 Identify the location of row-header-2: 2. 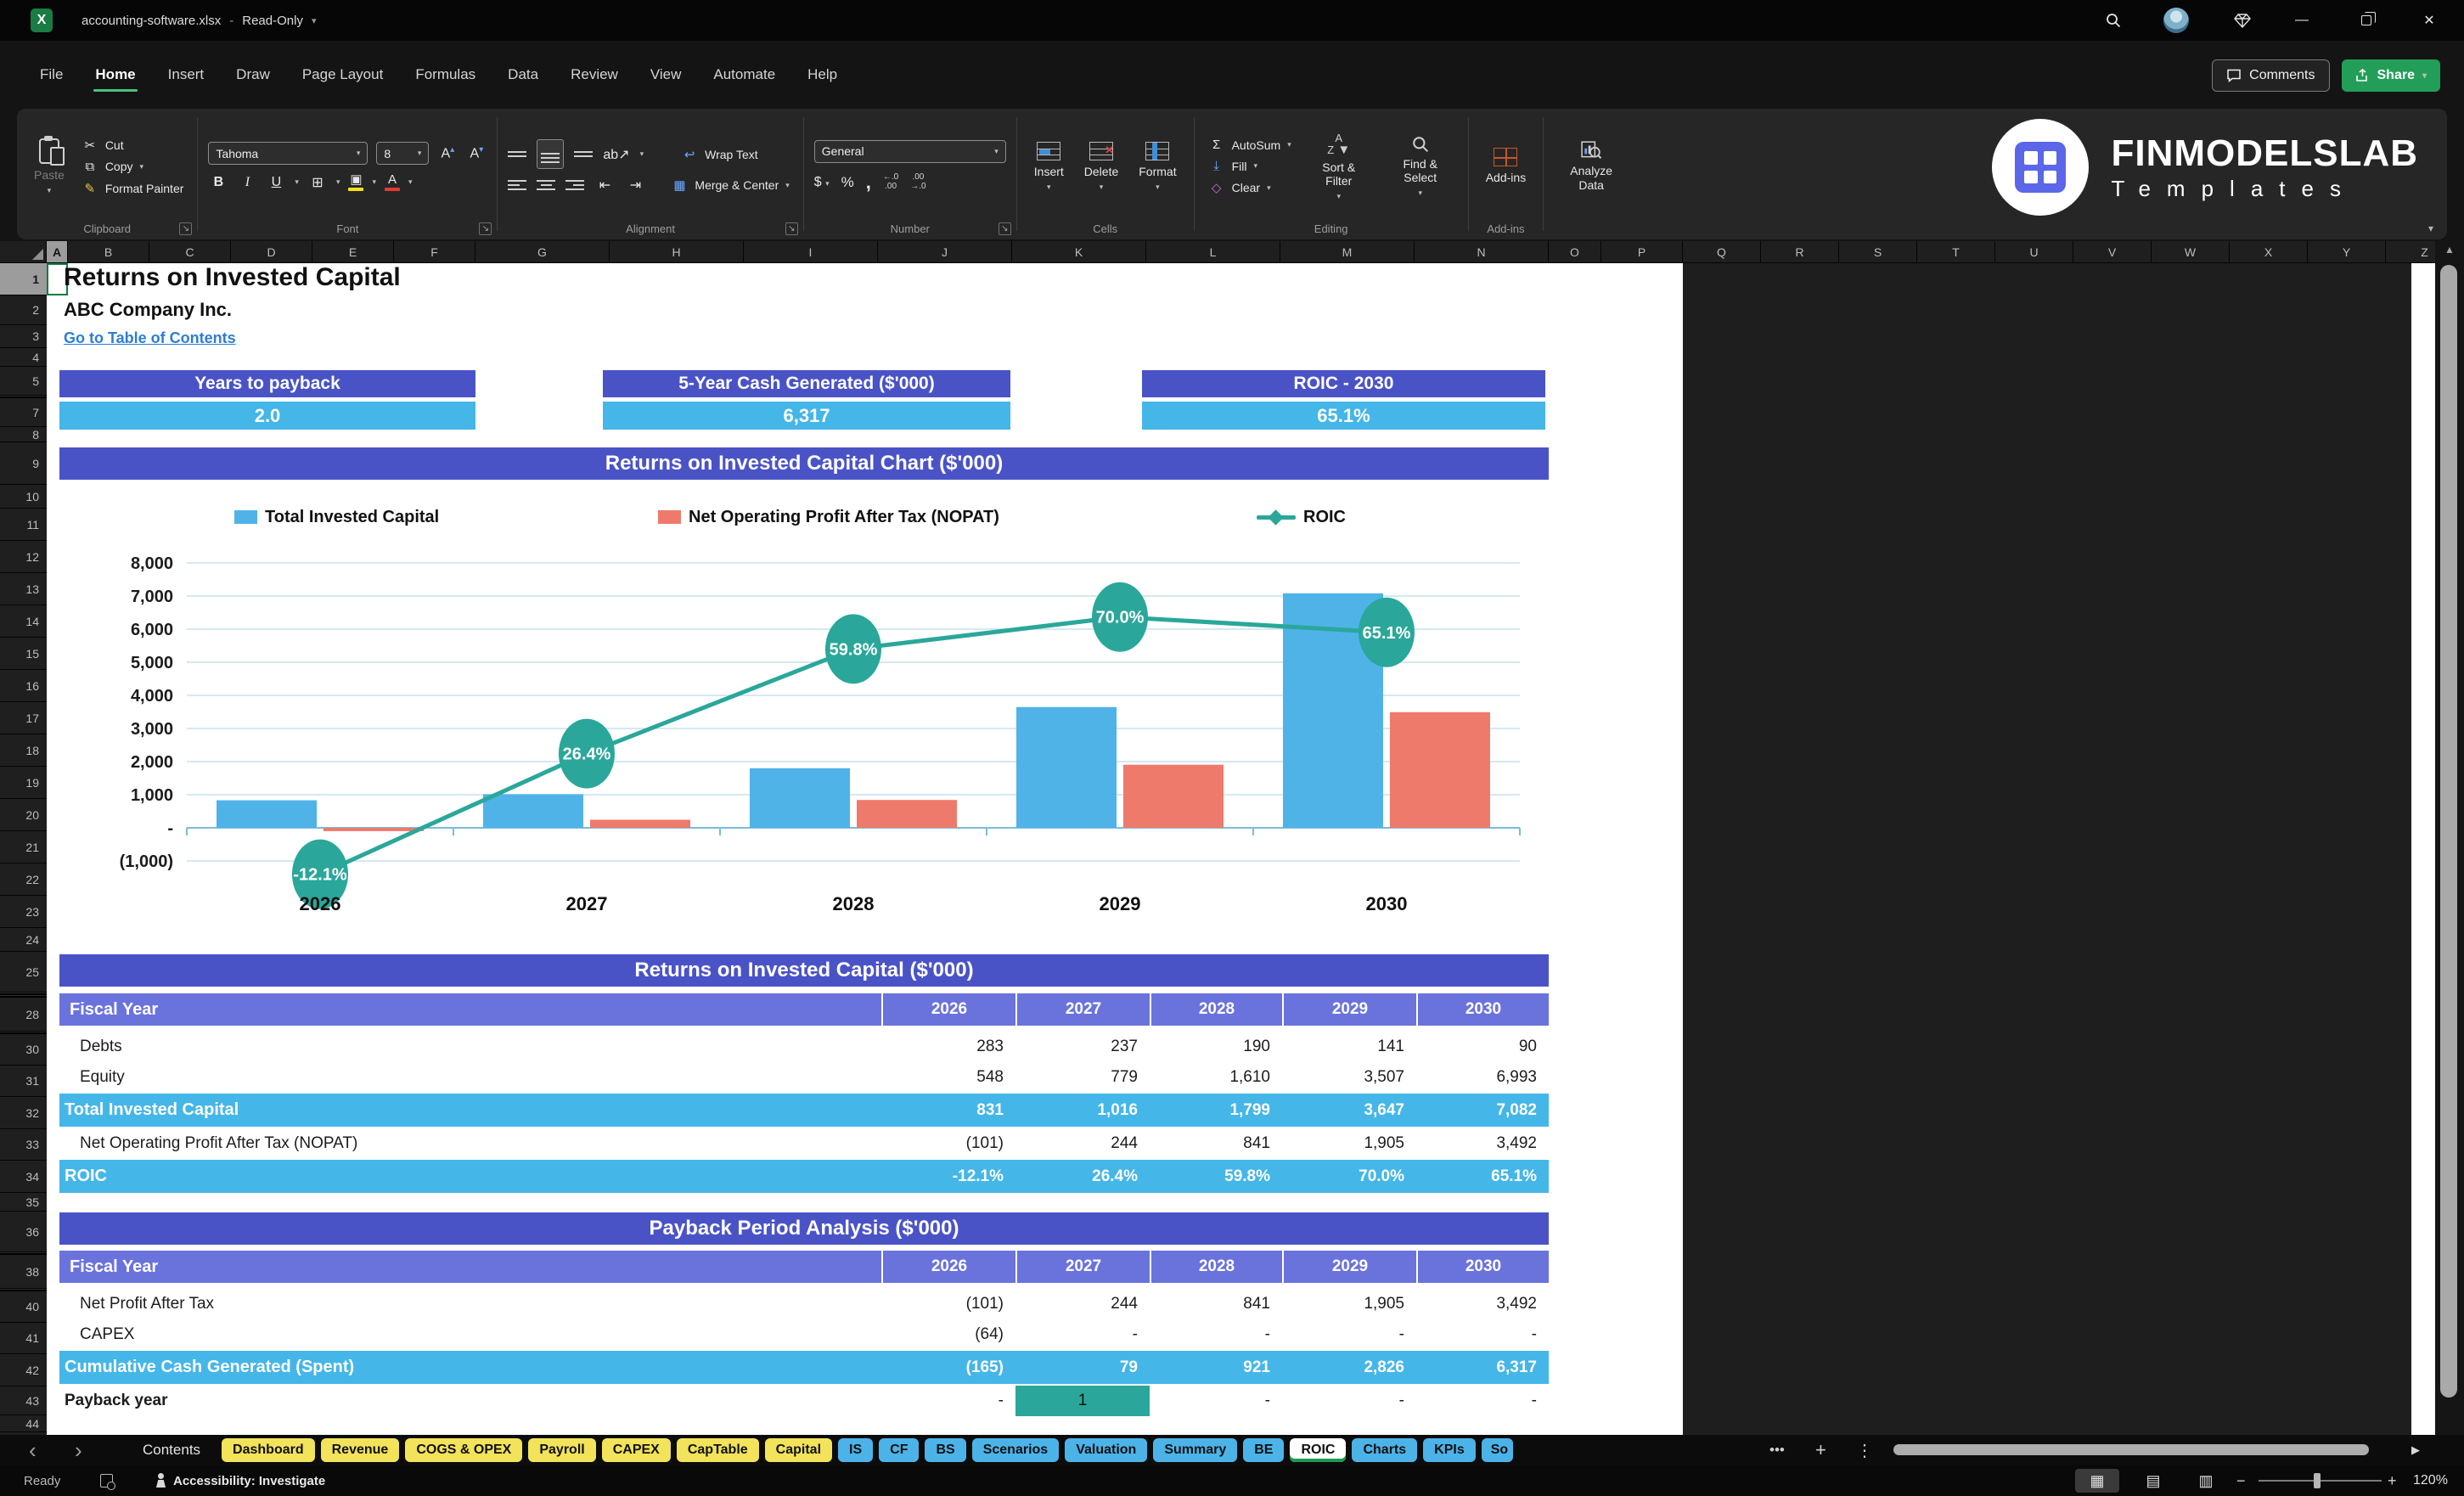
(23, 310).